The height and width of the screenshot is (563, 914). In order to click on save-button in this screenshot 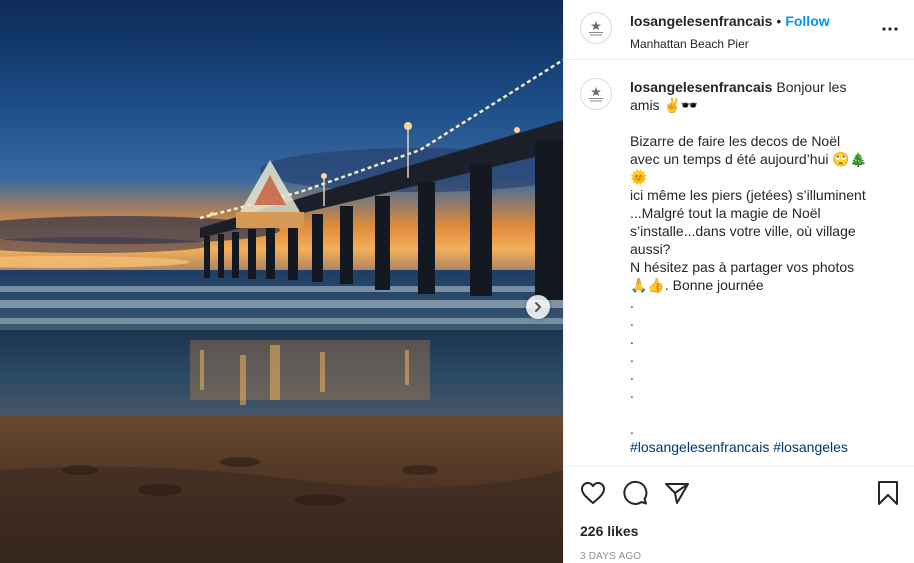, I will do `click(888, 493)`.